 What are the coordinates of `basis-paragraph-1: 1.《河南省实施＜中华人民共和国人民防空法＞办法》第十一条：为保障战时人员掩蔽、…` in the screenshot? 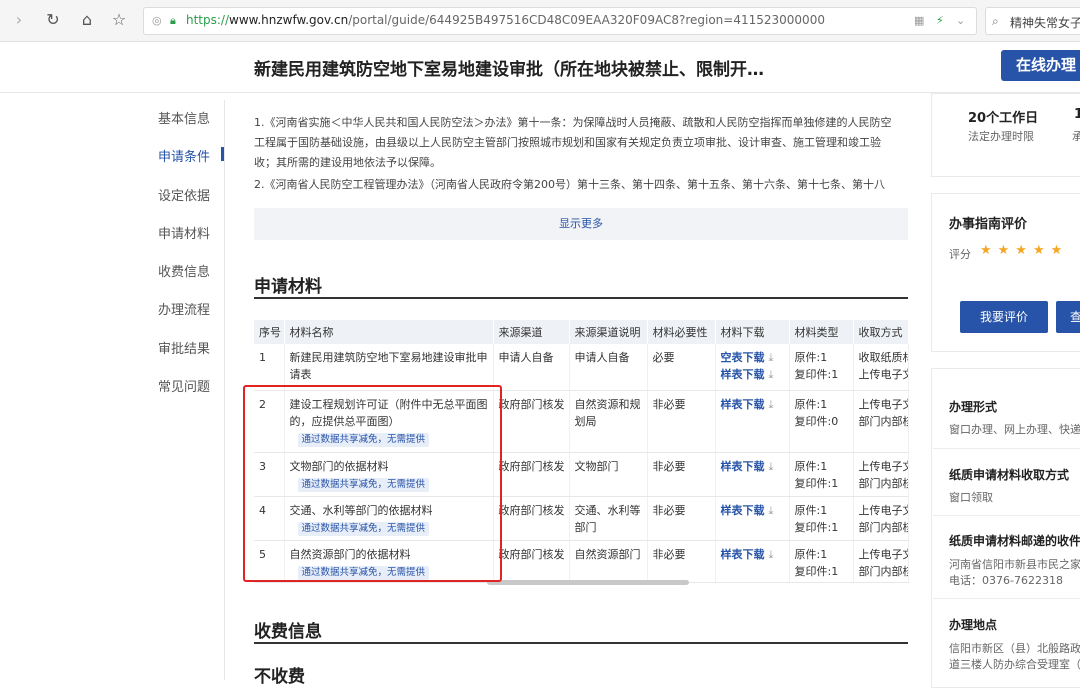 It's located at (582, 143).